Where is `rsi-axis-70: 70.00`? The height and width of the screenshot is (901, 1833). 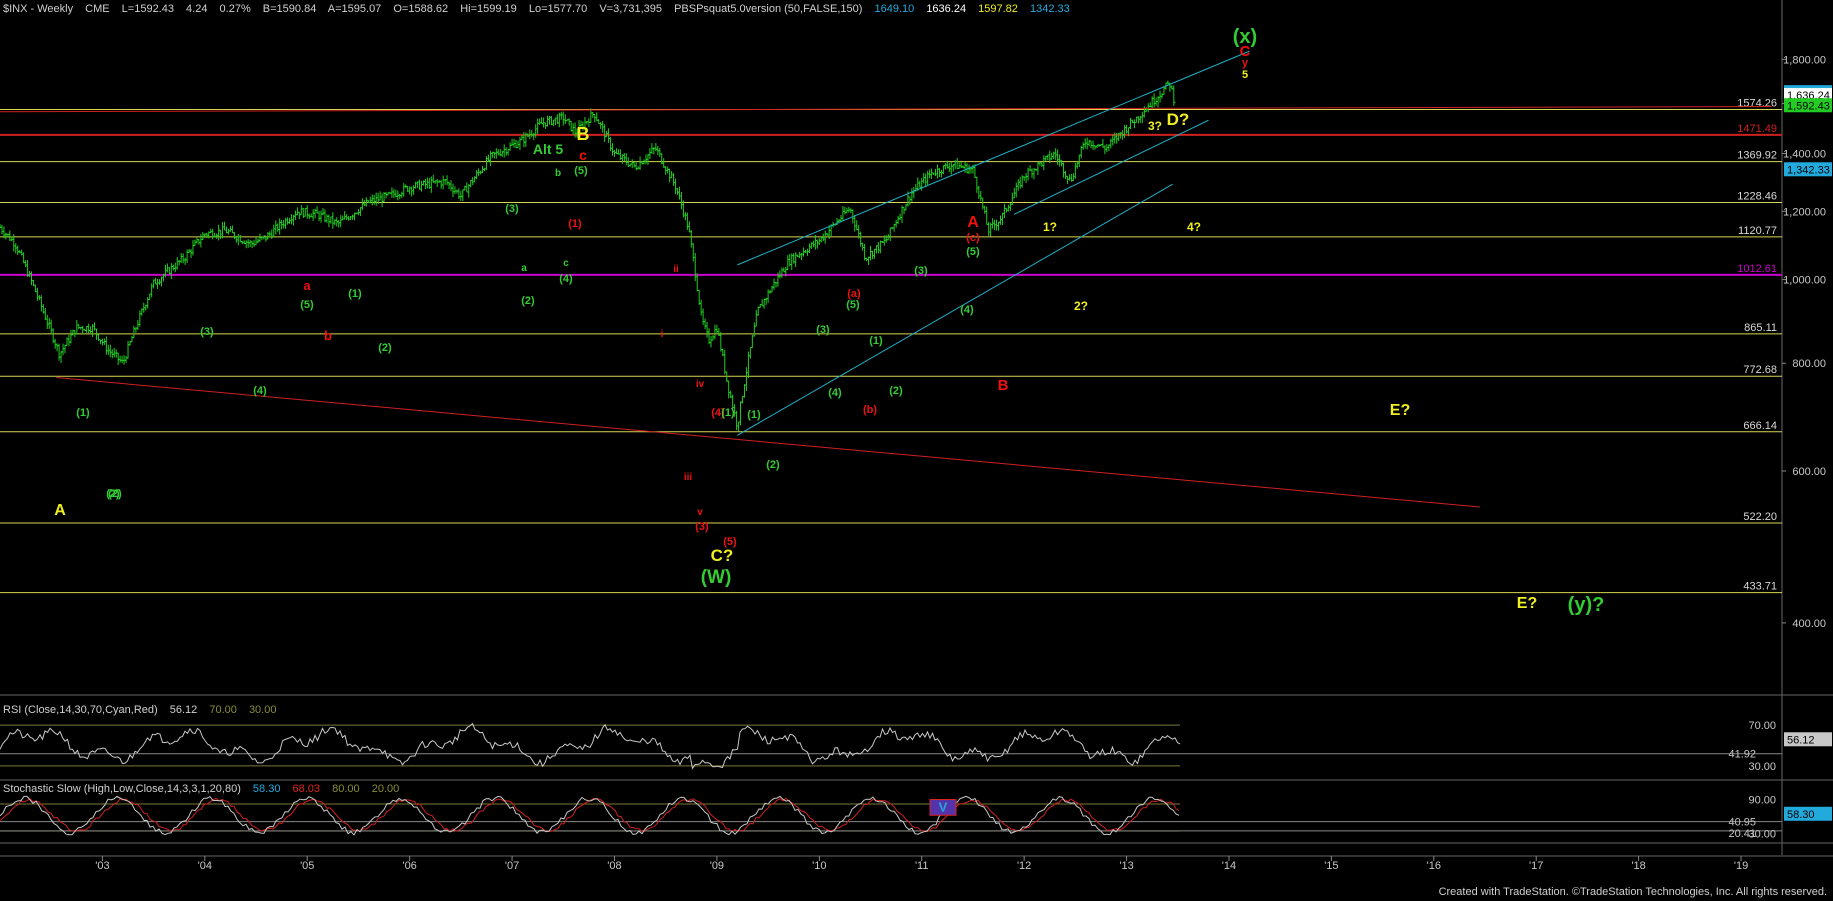 rsi-axis-70: 70.00 is located at coordinates (1762, 726).